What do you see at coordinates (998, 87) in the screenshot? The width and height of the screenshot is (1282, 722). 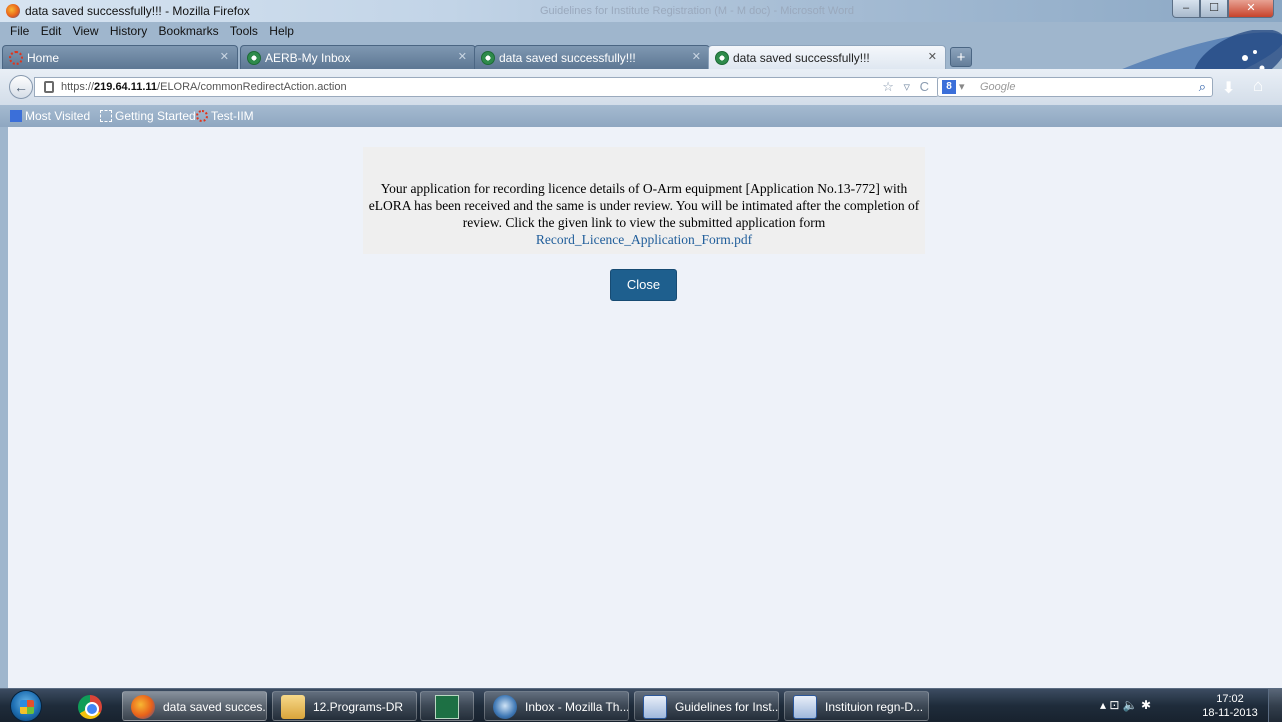 I see `search-placeholder: Google` at bounding box center [998, 87].